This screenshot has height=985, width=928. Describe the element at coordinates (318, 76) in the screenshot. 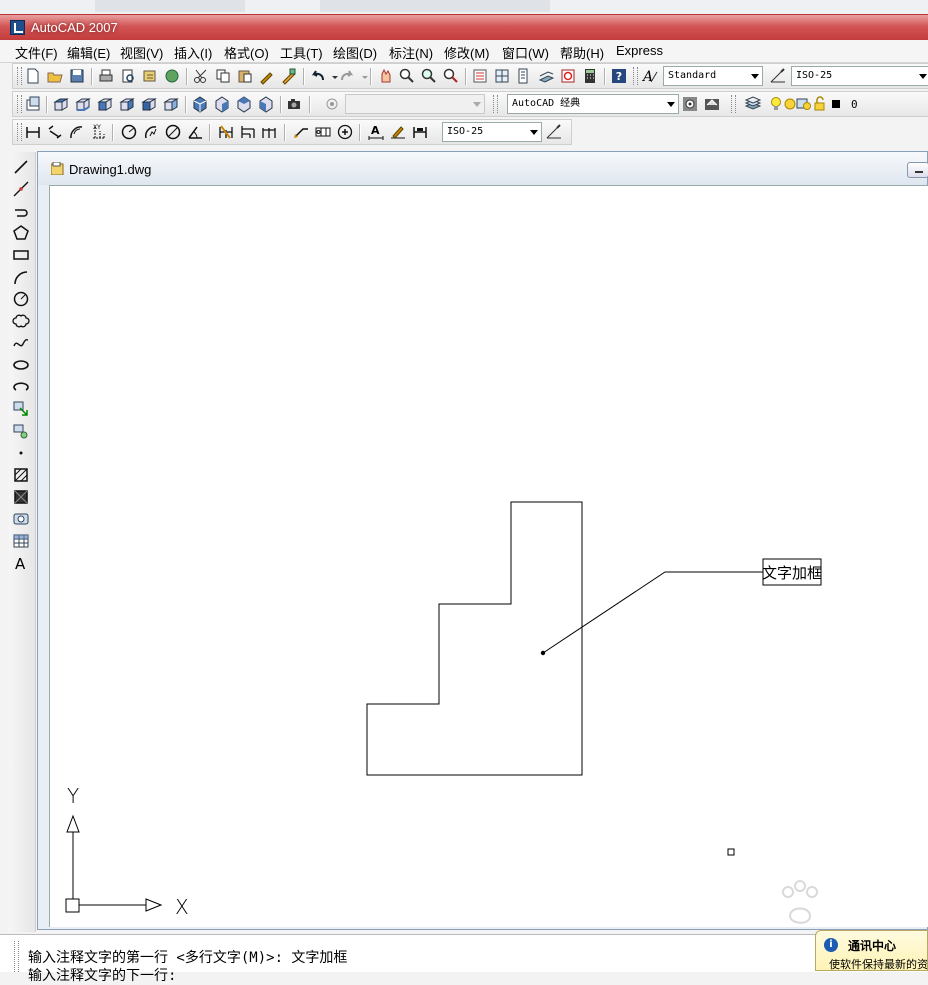

I see `undo-icon` at that location.